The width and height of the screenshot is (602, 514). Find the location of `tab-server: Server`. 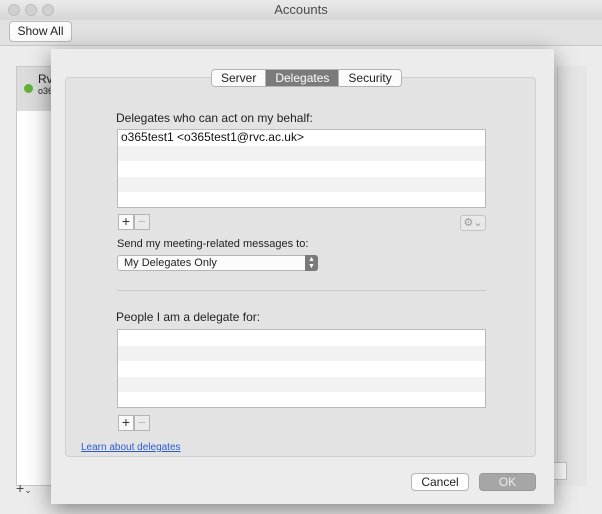

tab-server: Server is located at coordinates (239, 78).